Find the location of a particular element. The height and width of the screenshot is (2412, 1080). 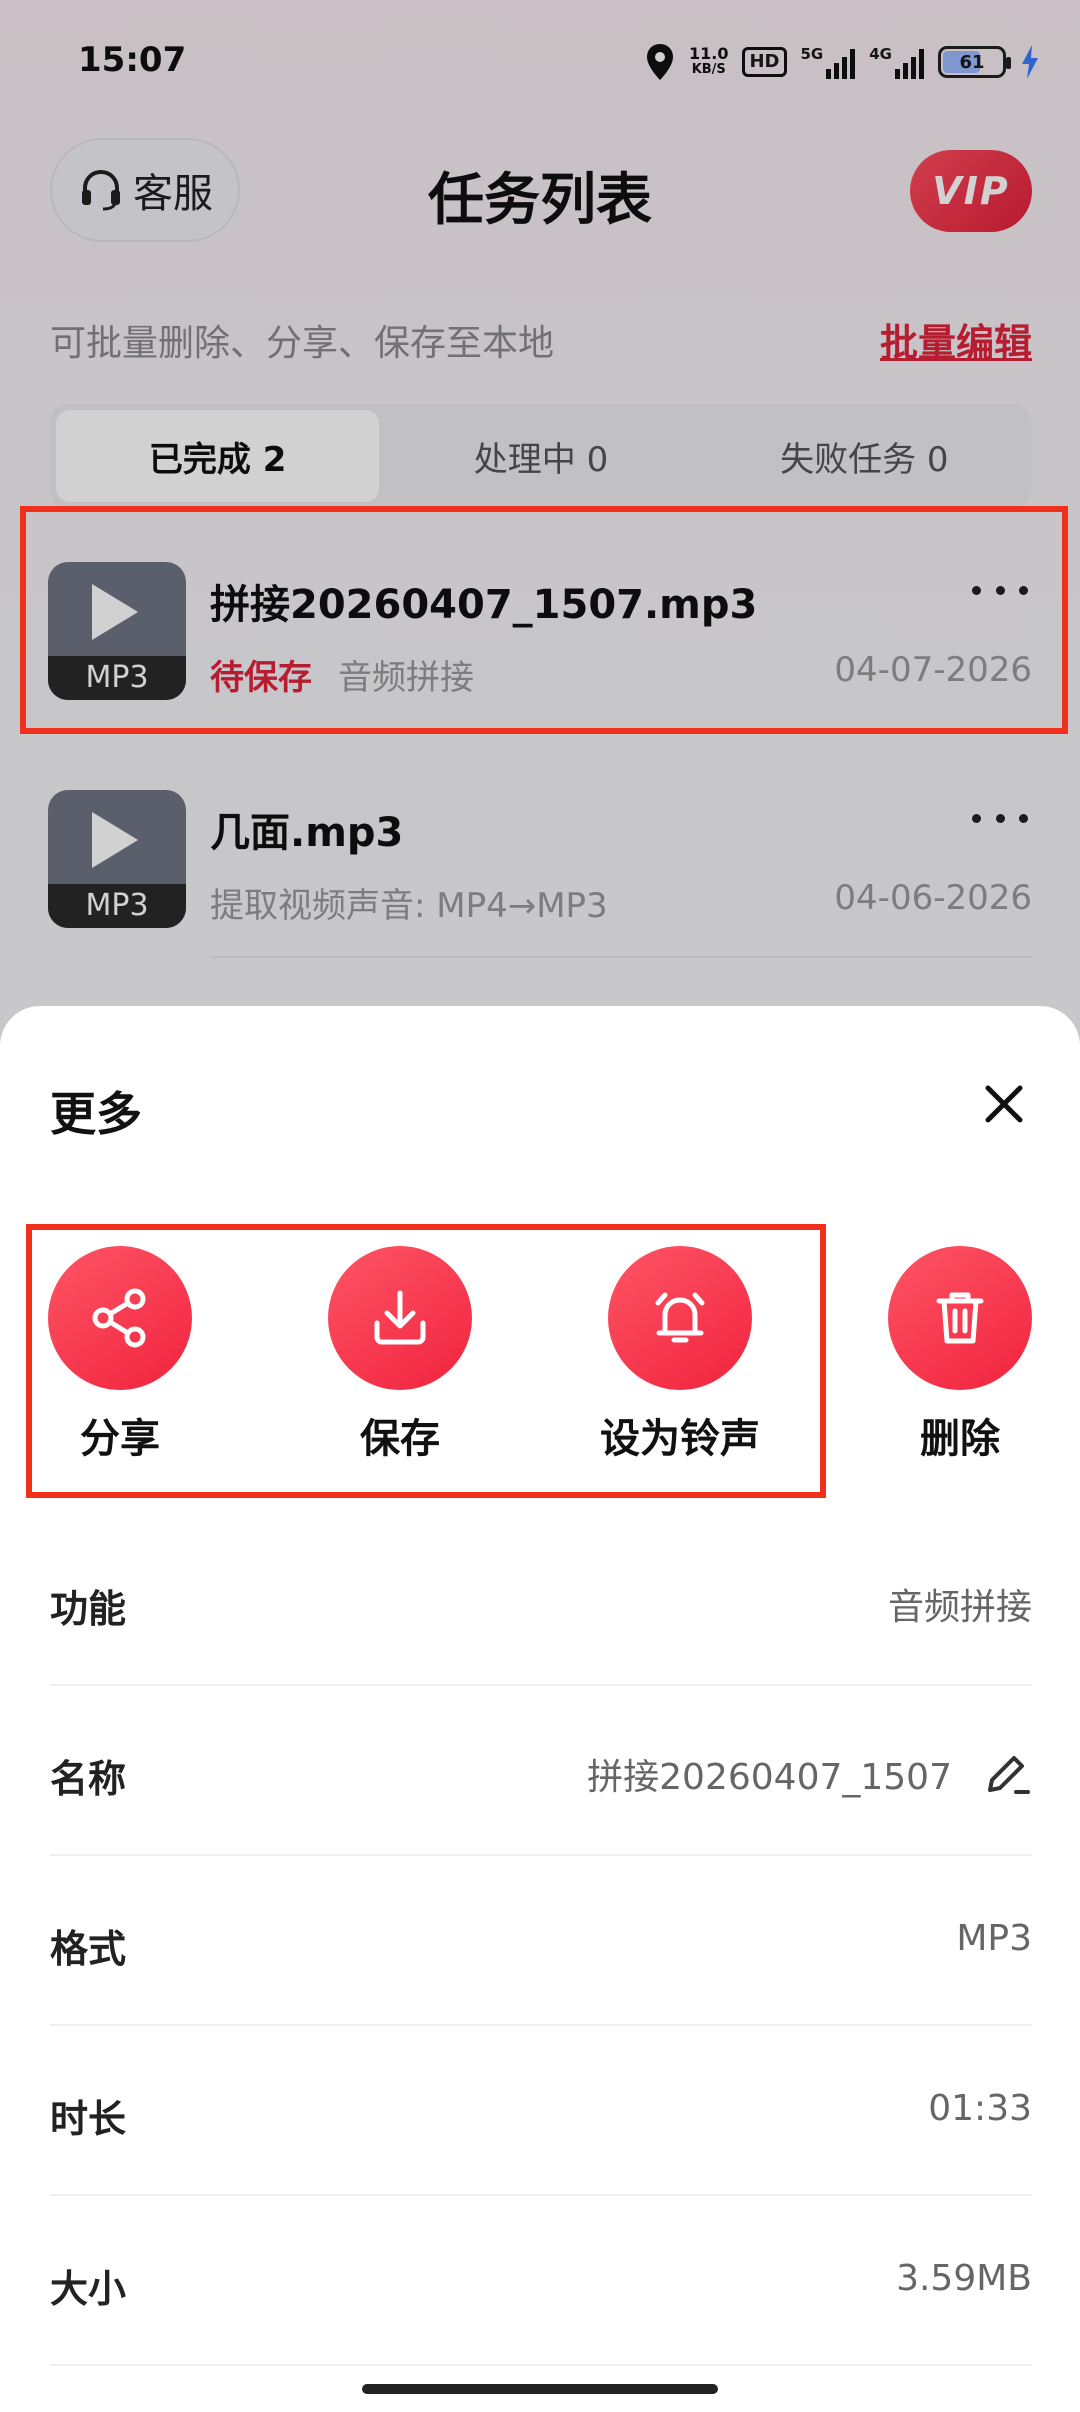

sheet-title: 更多 is located at coordinates (96, 1114).